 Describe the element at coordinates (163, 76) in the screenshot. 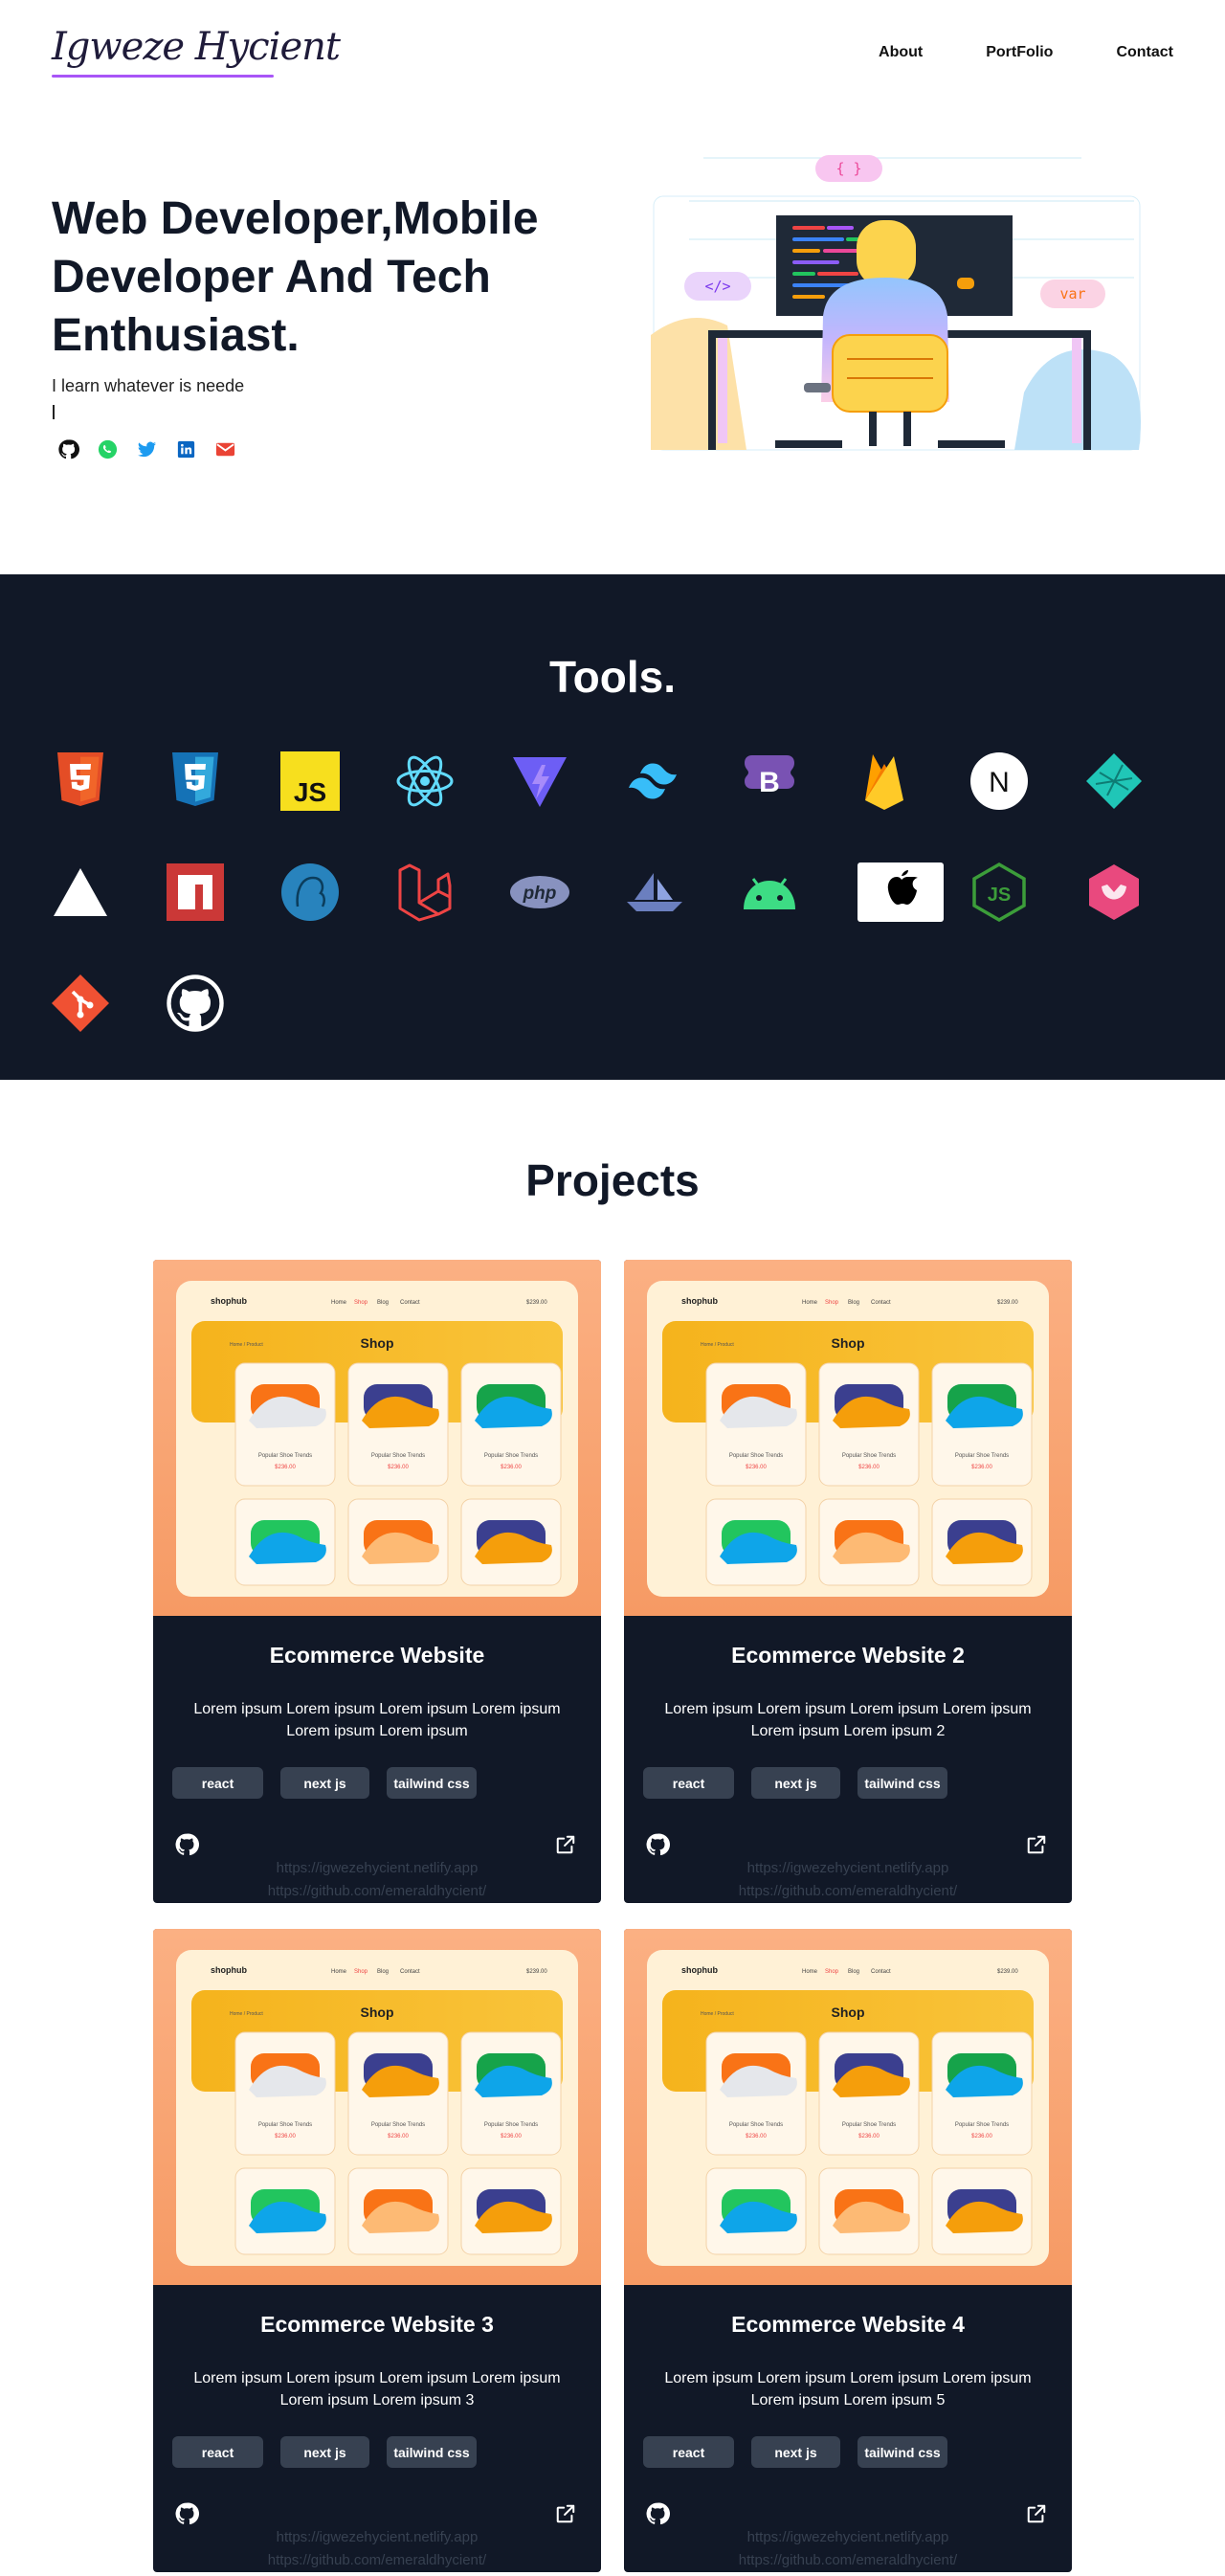

I see `logo-underline` at that location.